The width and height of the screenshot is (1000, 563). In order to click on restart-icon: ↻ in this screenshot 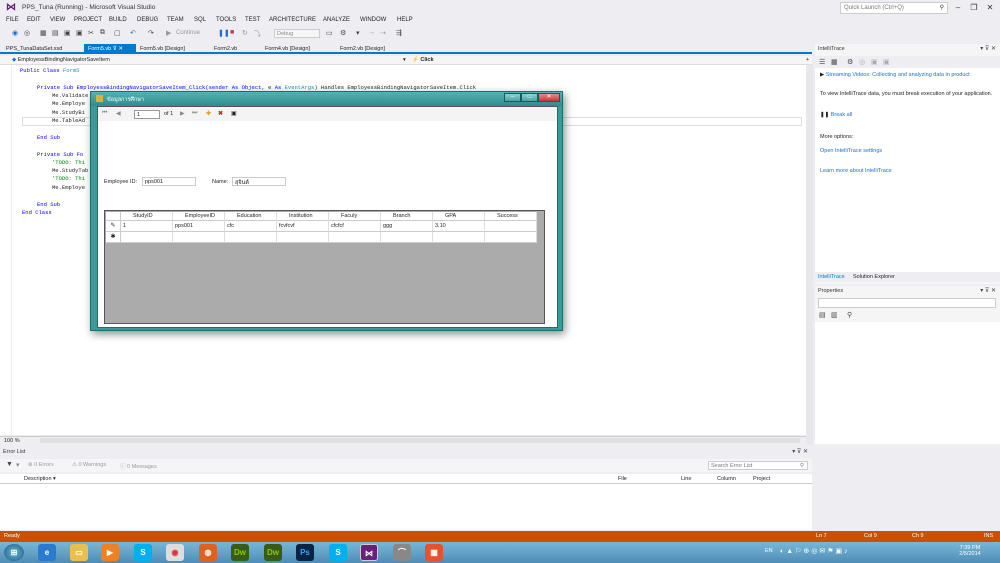, I will do `click(245, 33)`.